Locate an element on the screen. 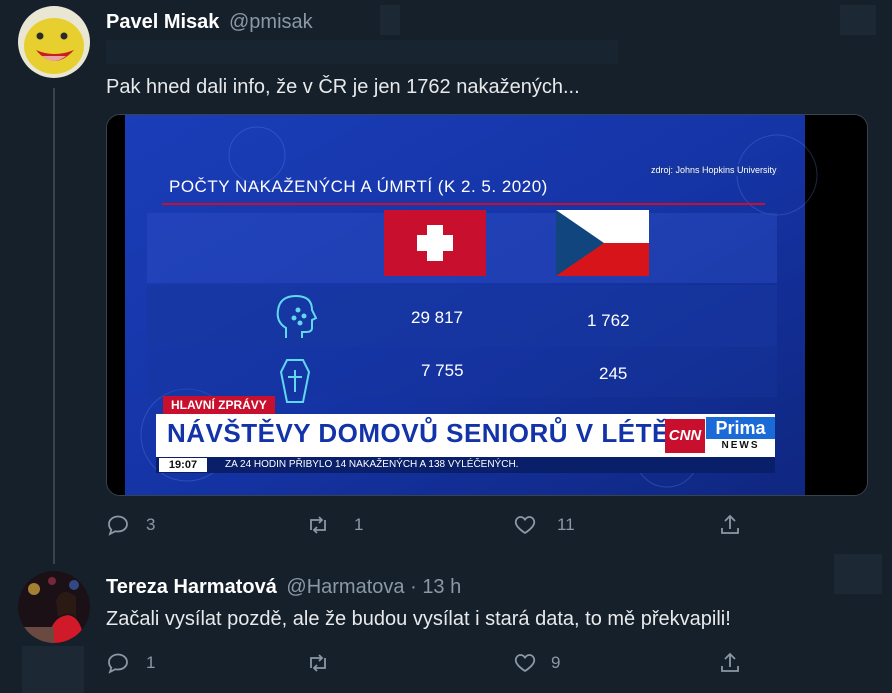 This screenshot has width=892, height=693. like-count: 11 is located at coordinates (566, 524).